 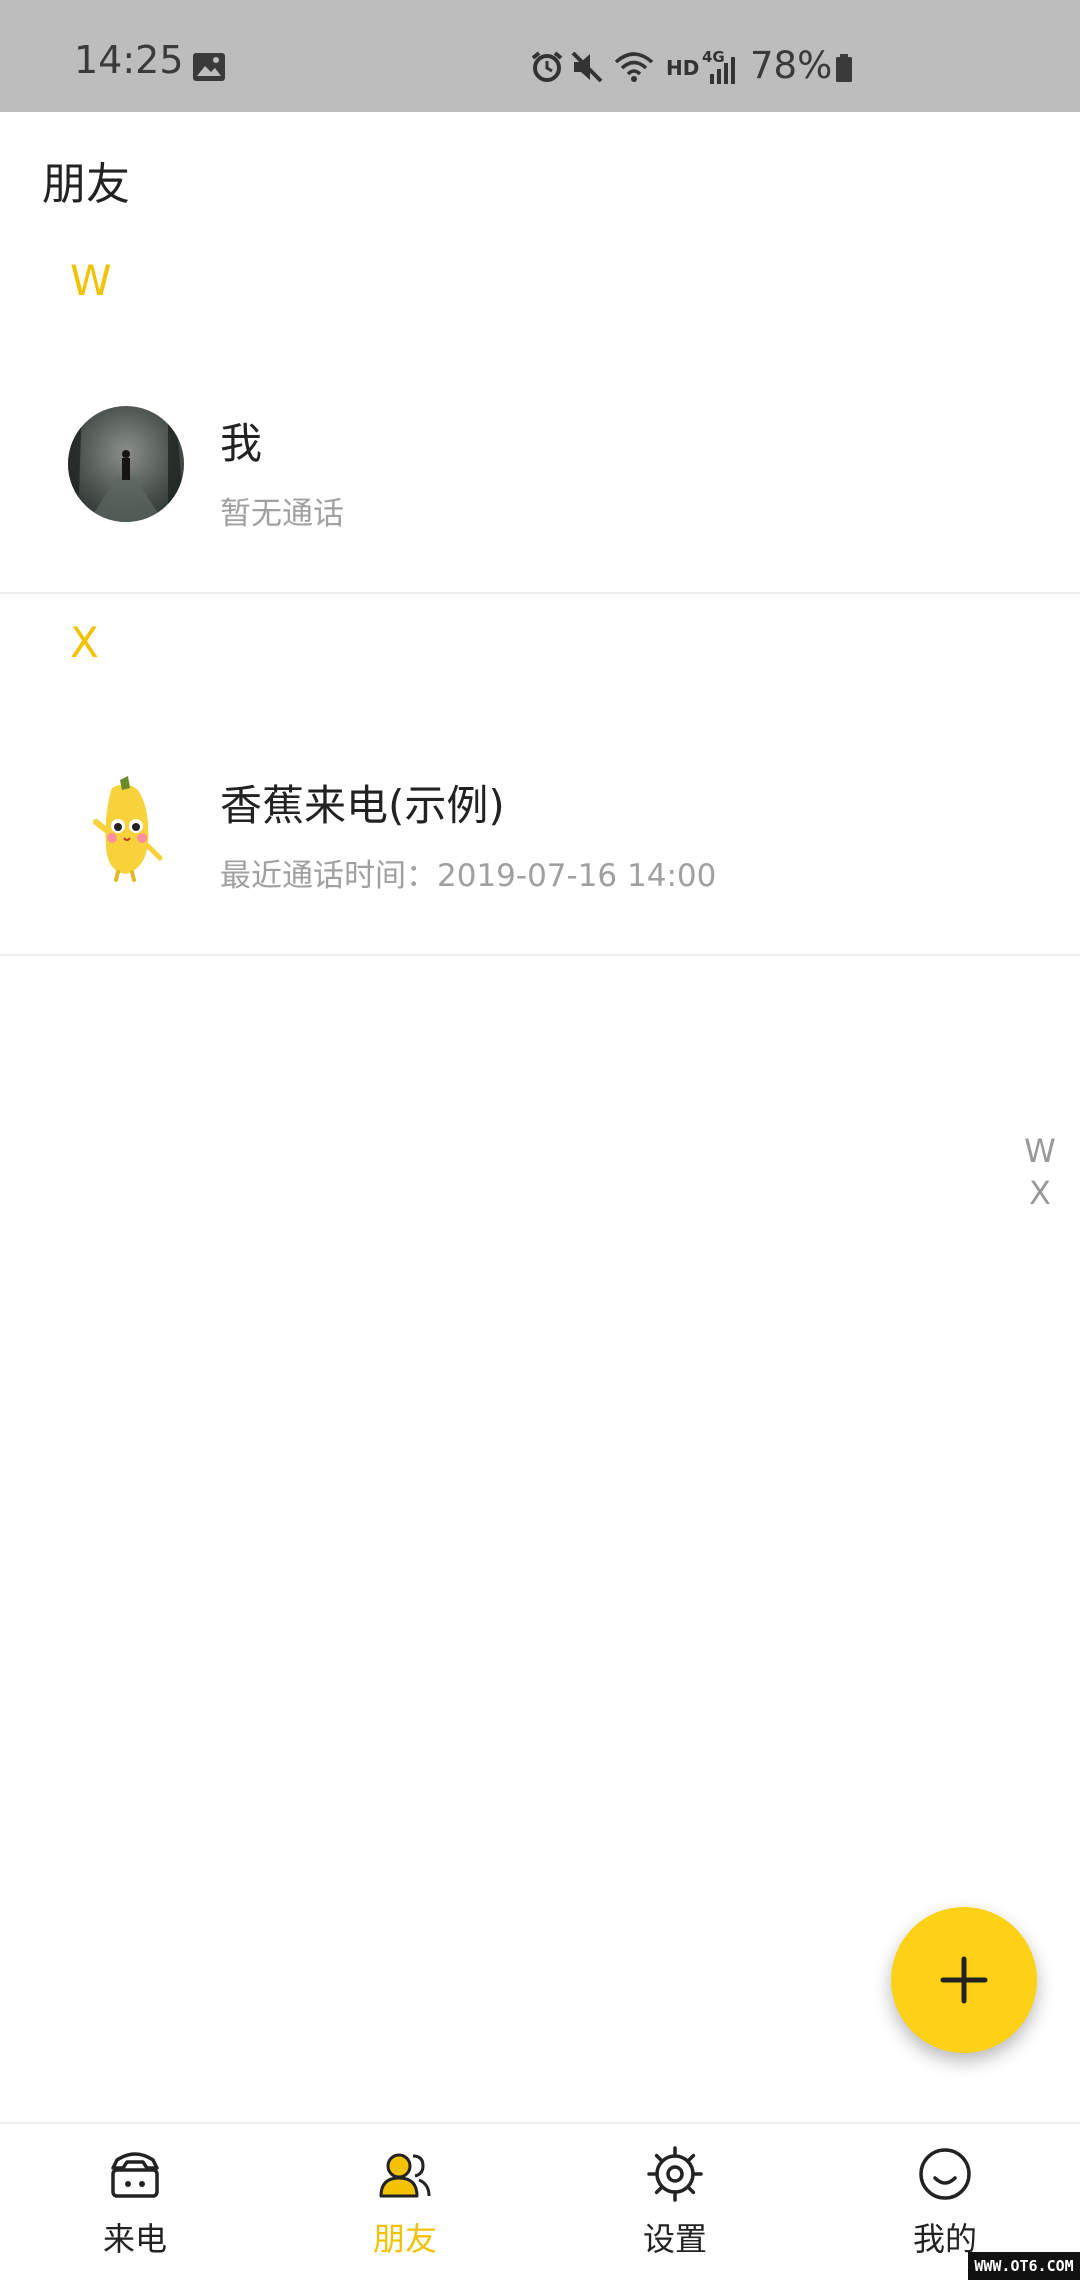 I want to click on nav-label: 朋友, so click(x=404, y=2239).